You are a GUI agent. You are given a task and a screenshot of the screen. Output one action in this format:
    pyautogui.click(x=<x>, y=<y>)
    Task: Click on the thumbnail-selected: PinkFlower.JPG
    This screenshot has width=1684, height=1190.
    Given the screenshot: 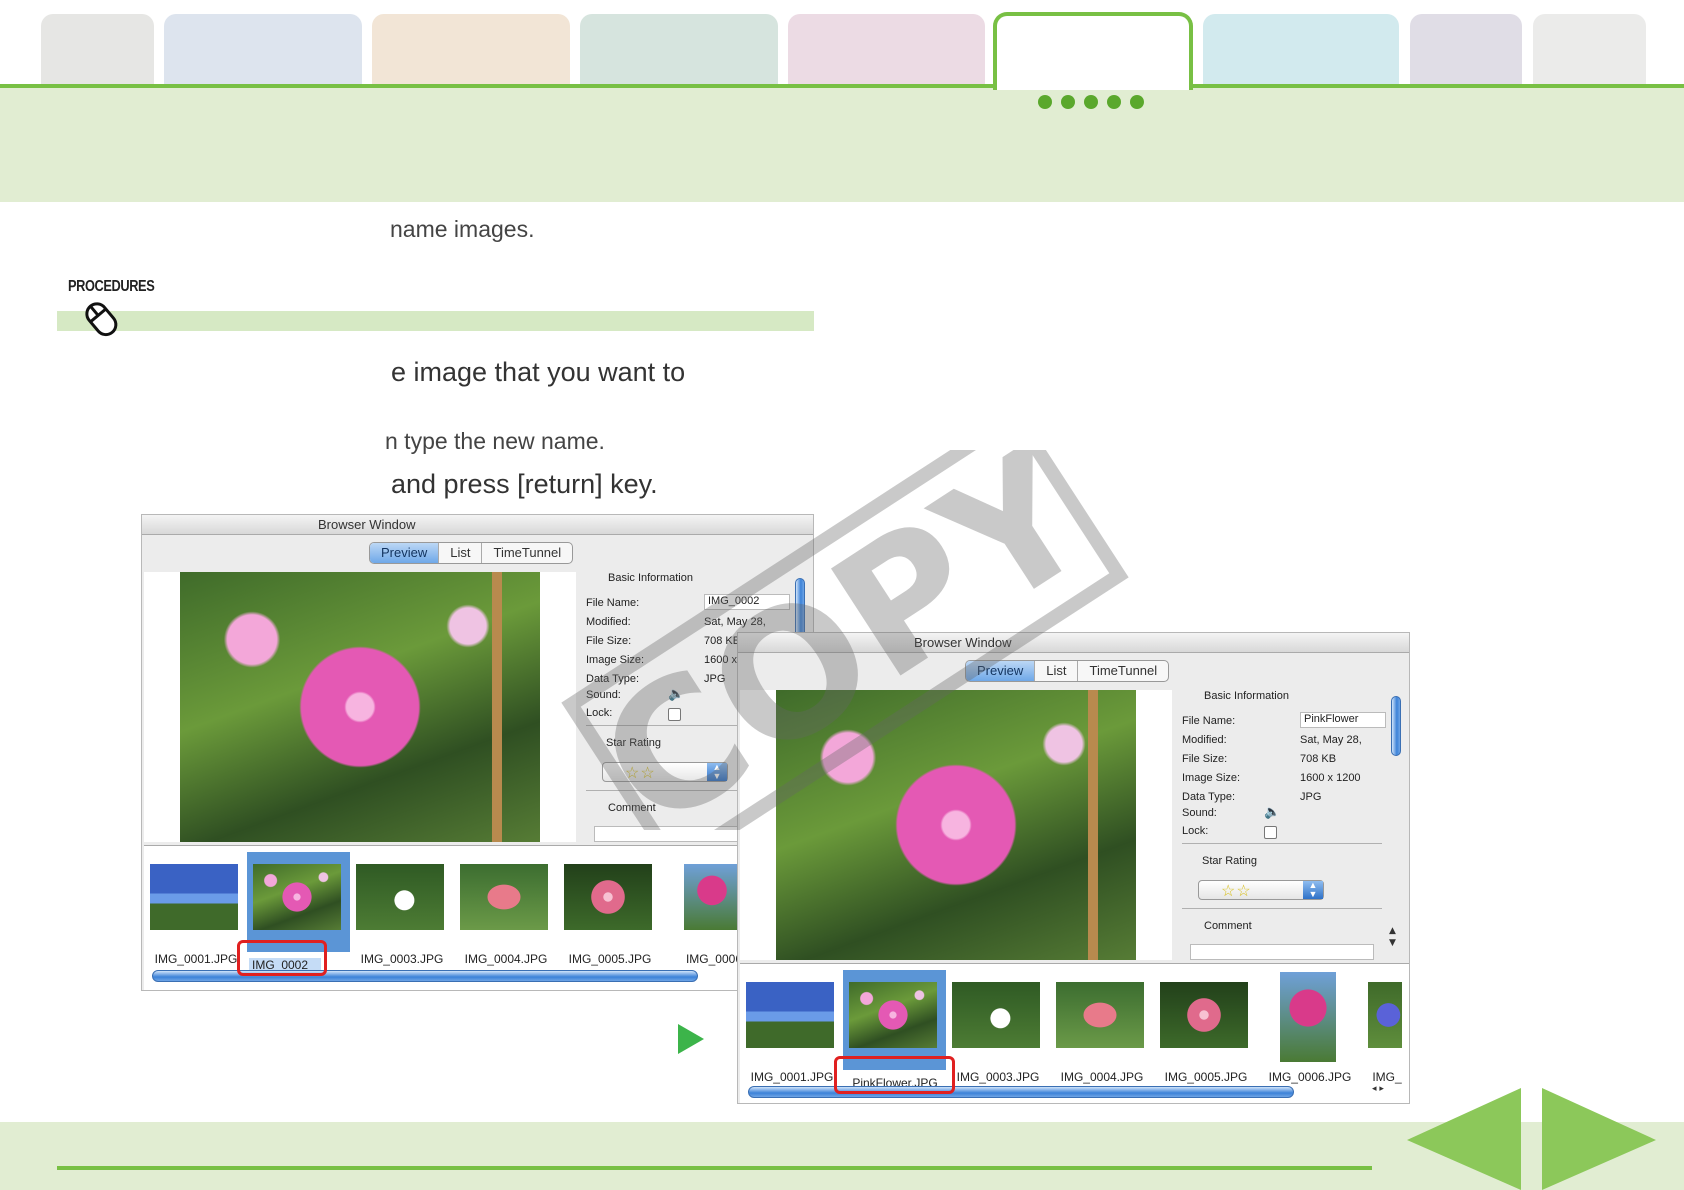 What is the action you would take?
    pyautogui.click(x=894, y=1030)
    